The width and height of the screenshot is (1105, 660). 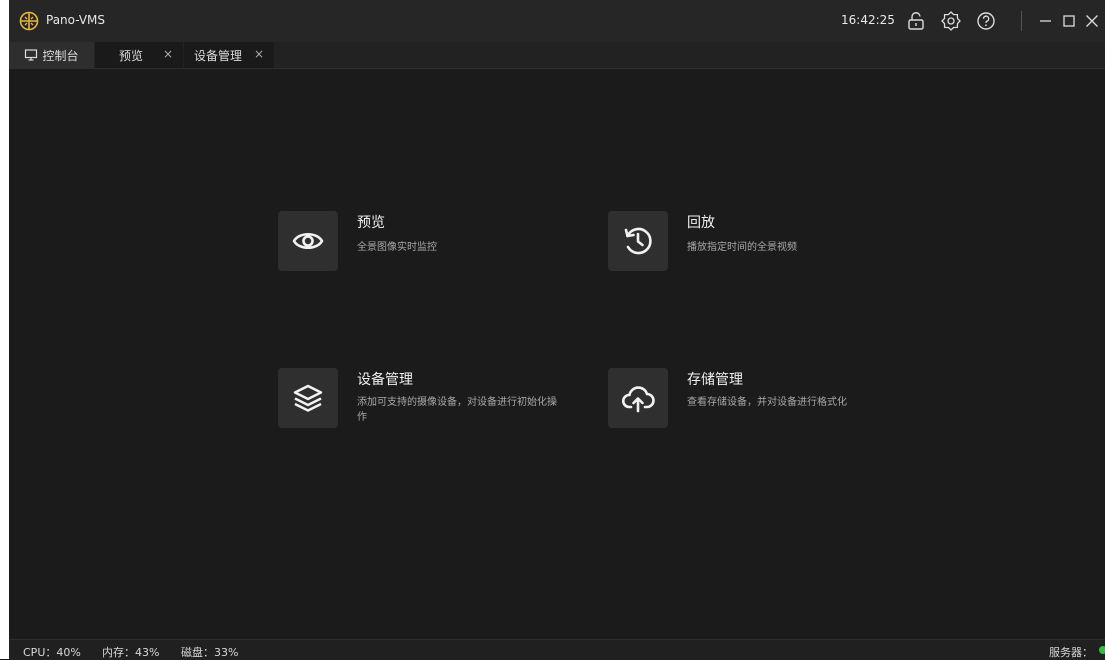 I want to click on status-bar: CPU：40% 内存：43% 磁盘：33% 服务器：, so click(x=557, y=649).